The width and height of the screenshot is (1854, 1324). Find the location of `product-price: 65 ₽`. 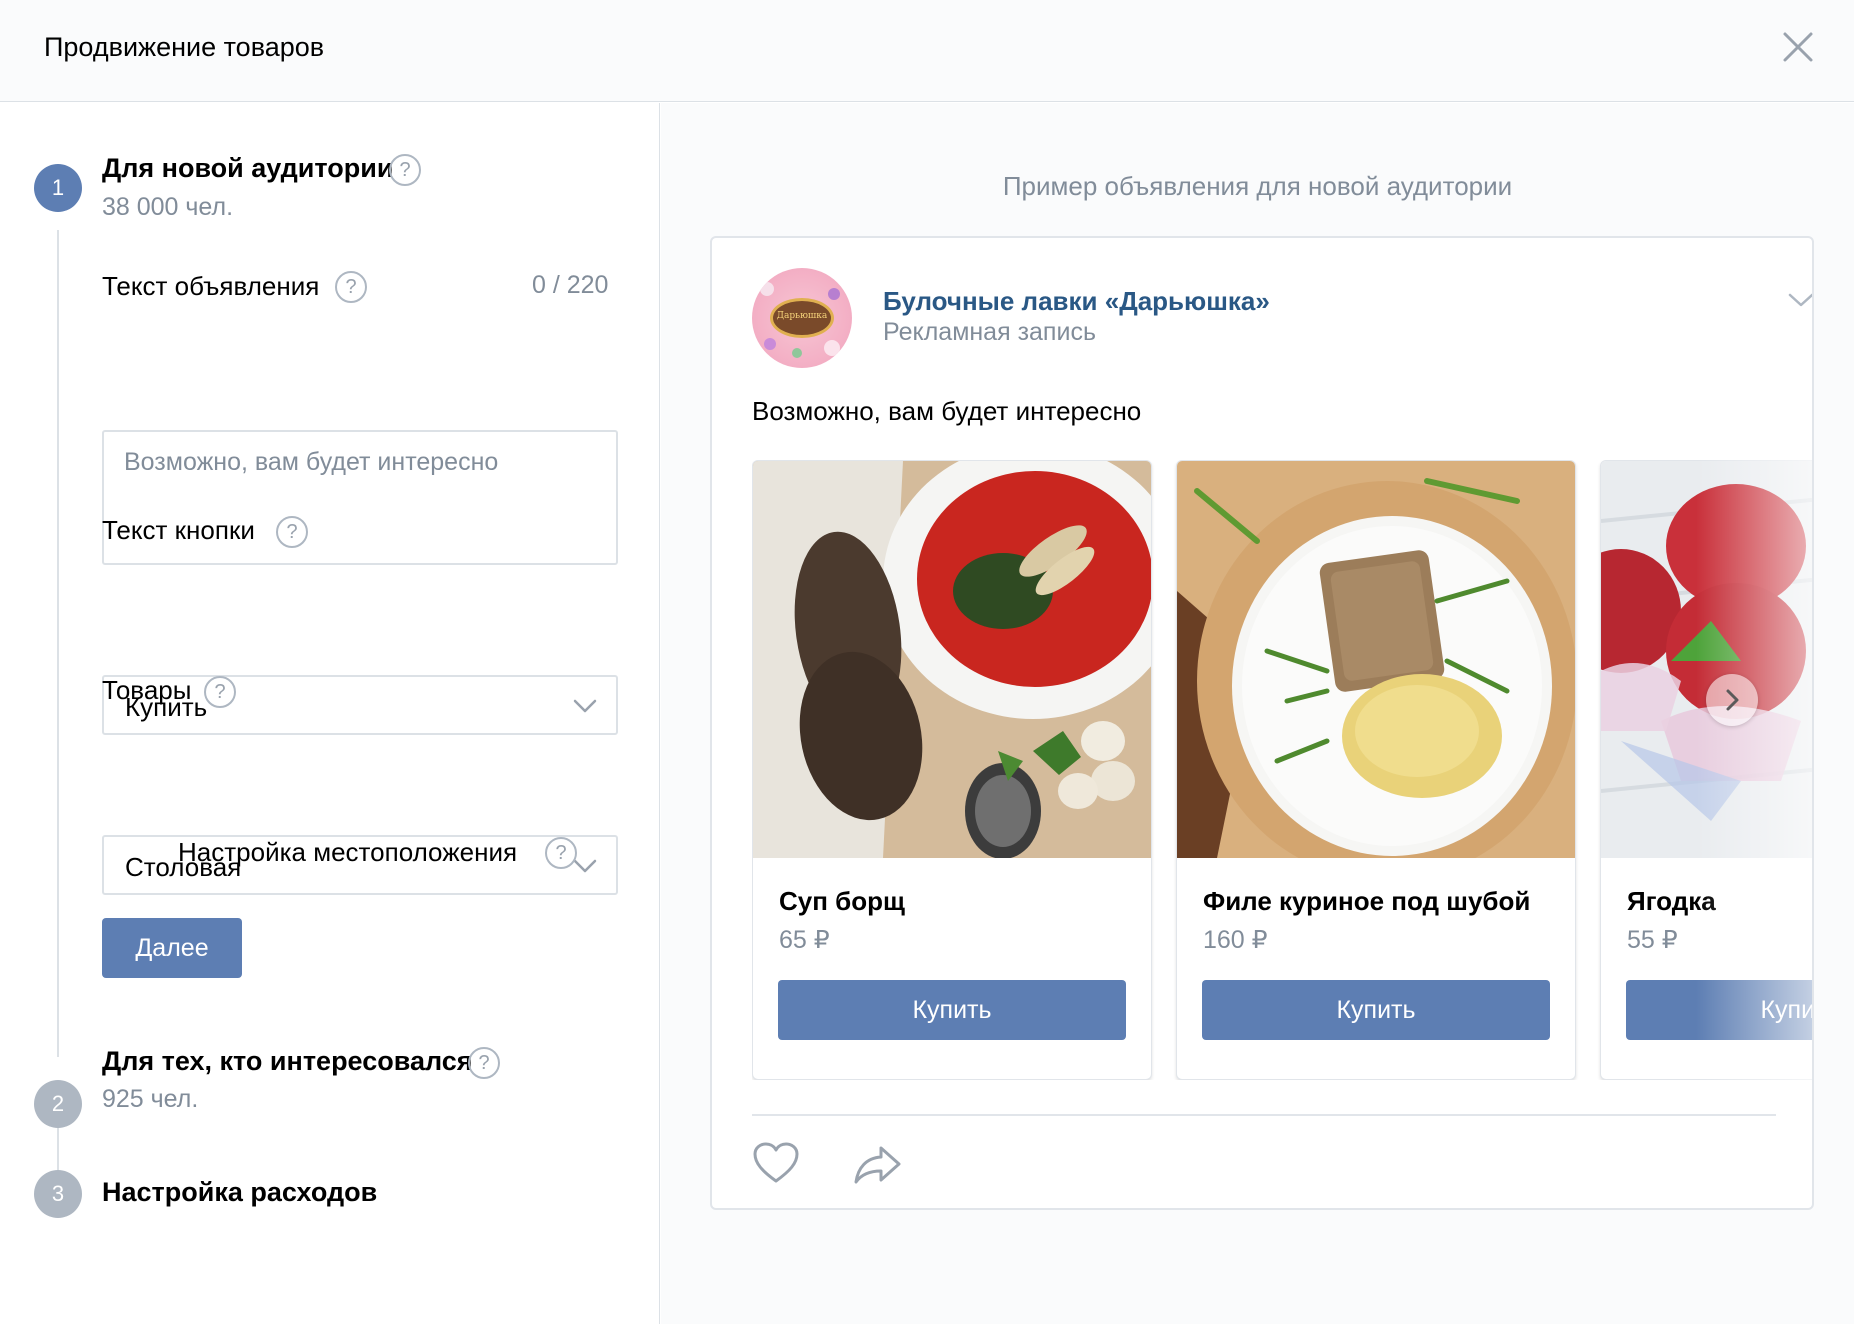

product-price: 65 ₽ is located at coordinates (804, 940).